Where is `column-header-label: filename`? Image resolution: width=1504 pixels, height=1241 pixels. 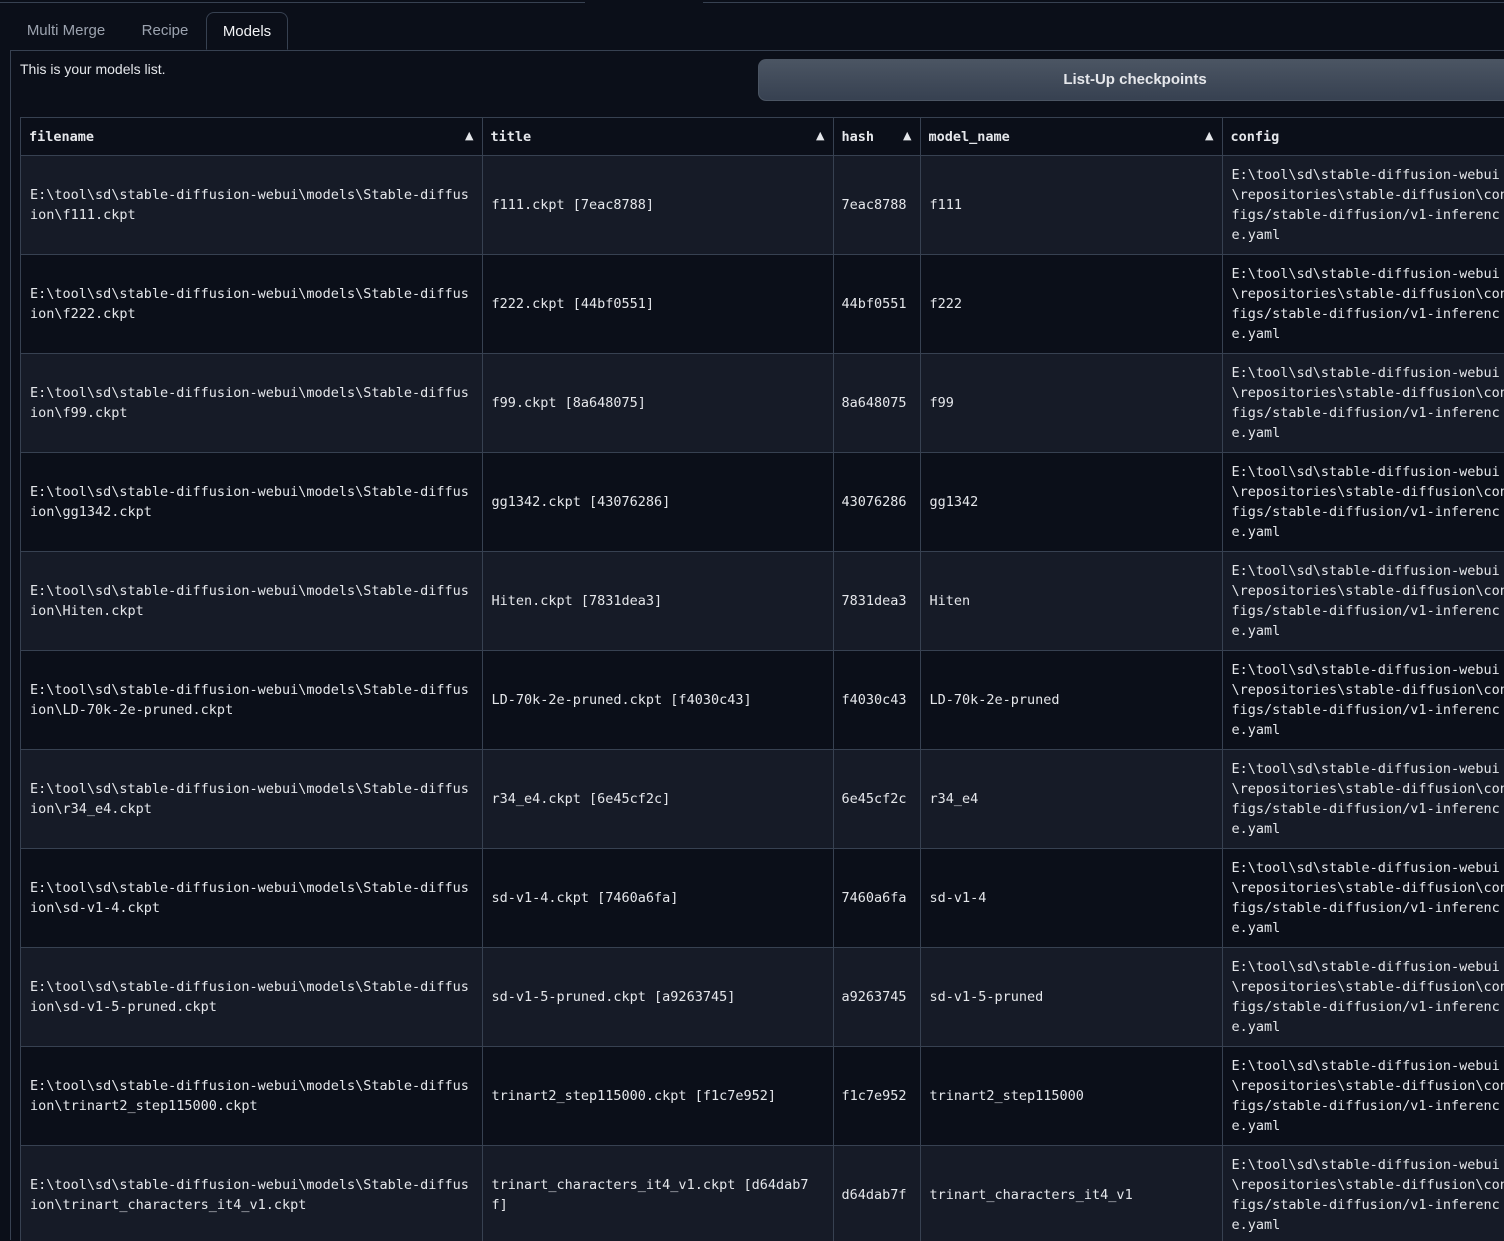
column-header-label: filename is located at coordinates (61, 137).